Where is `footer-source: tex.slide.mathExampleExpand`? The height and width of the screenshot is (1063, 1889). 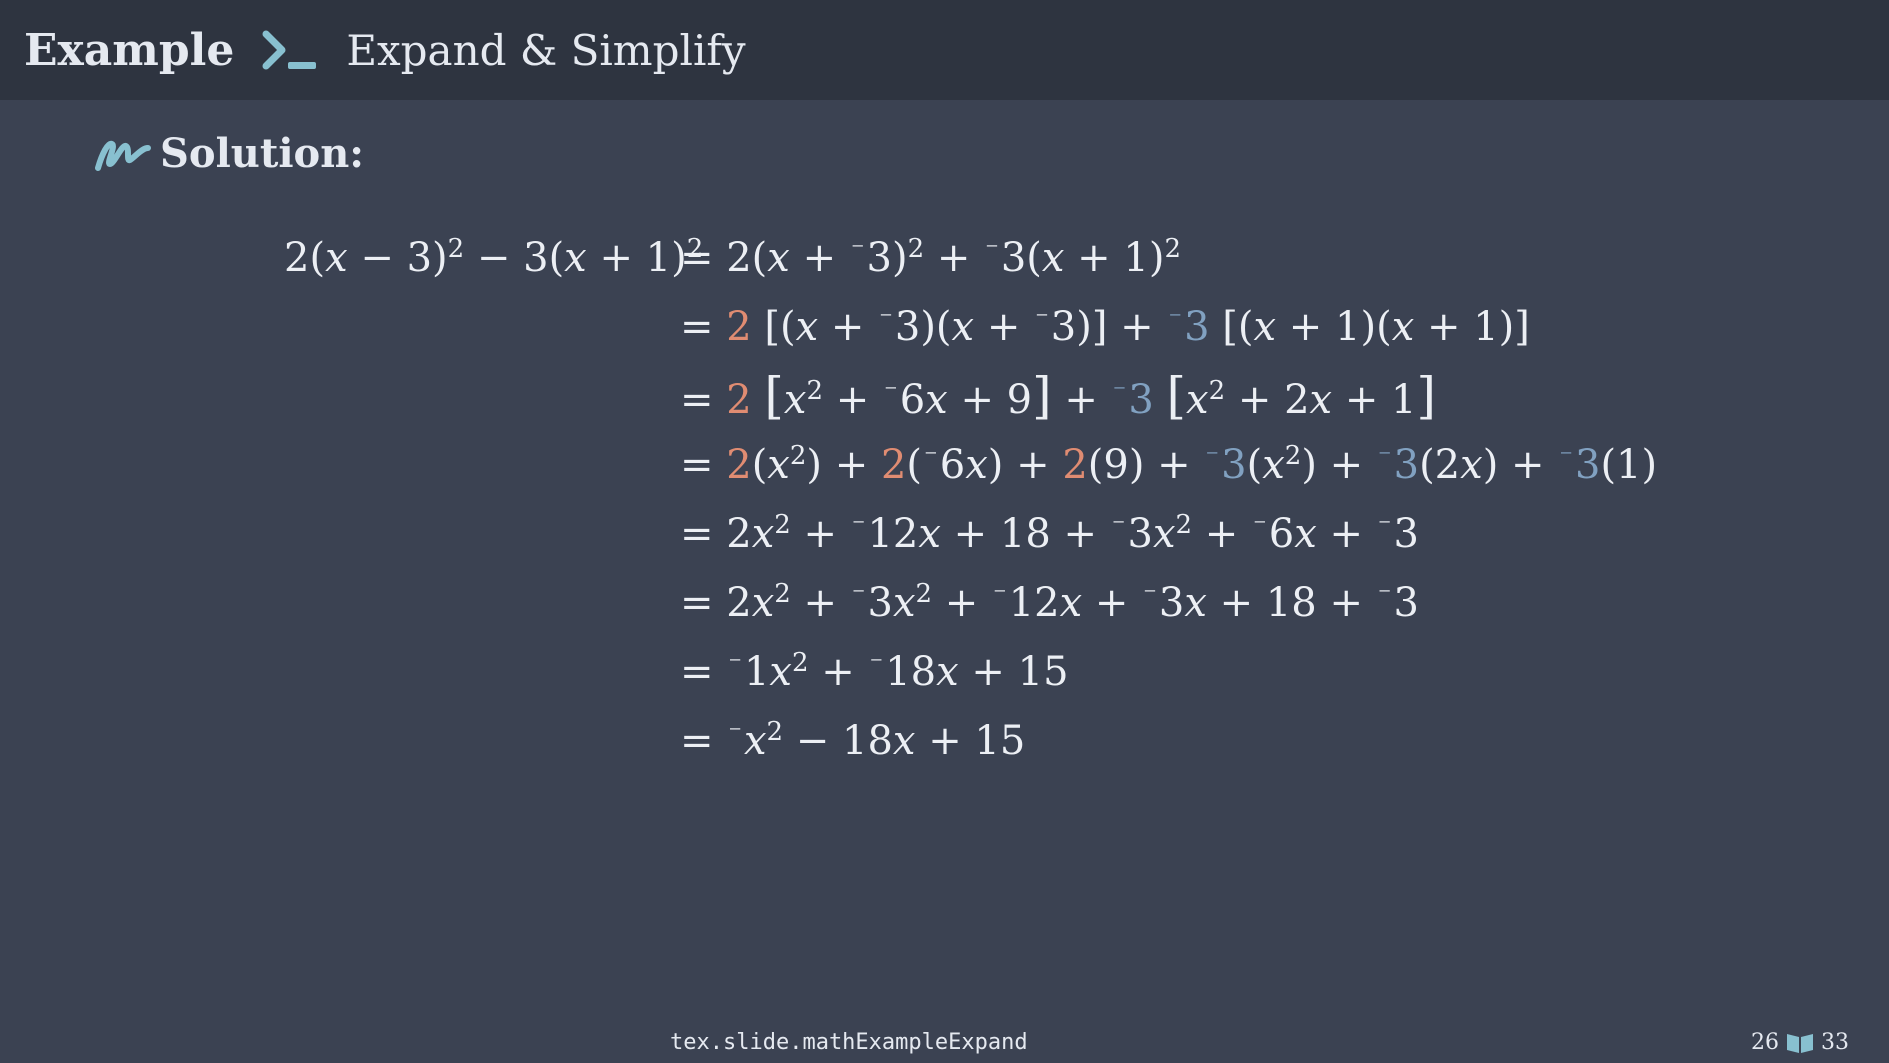 footer-source: tex.slide.mathExampleExpand is located at coordinates (849, 1042).